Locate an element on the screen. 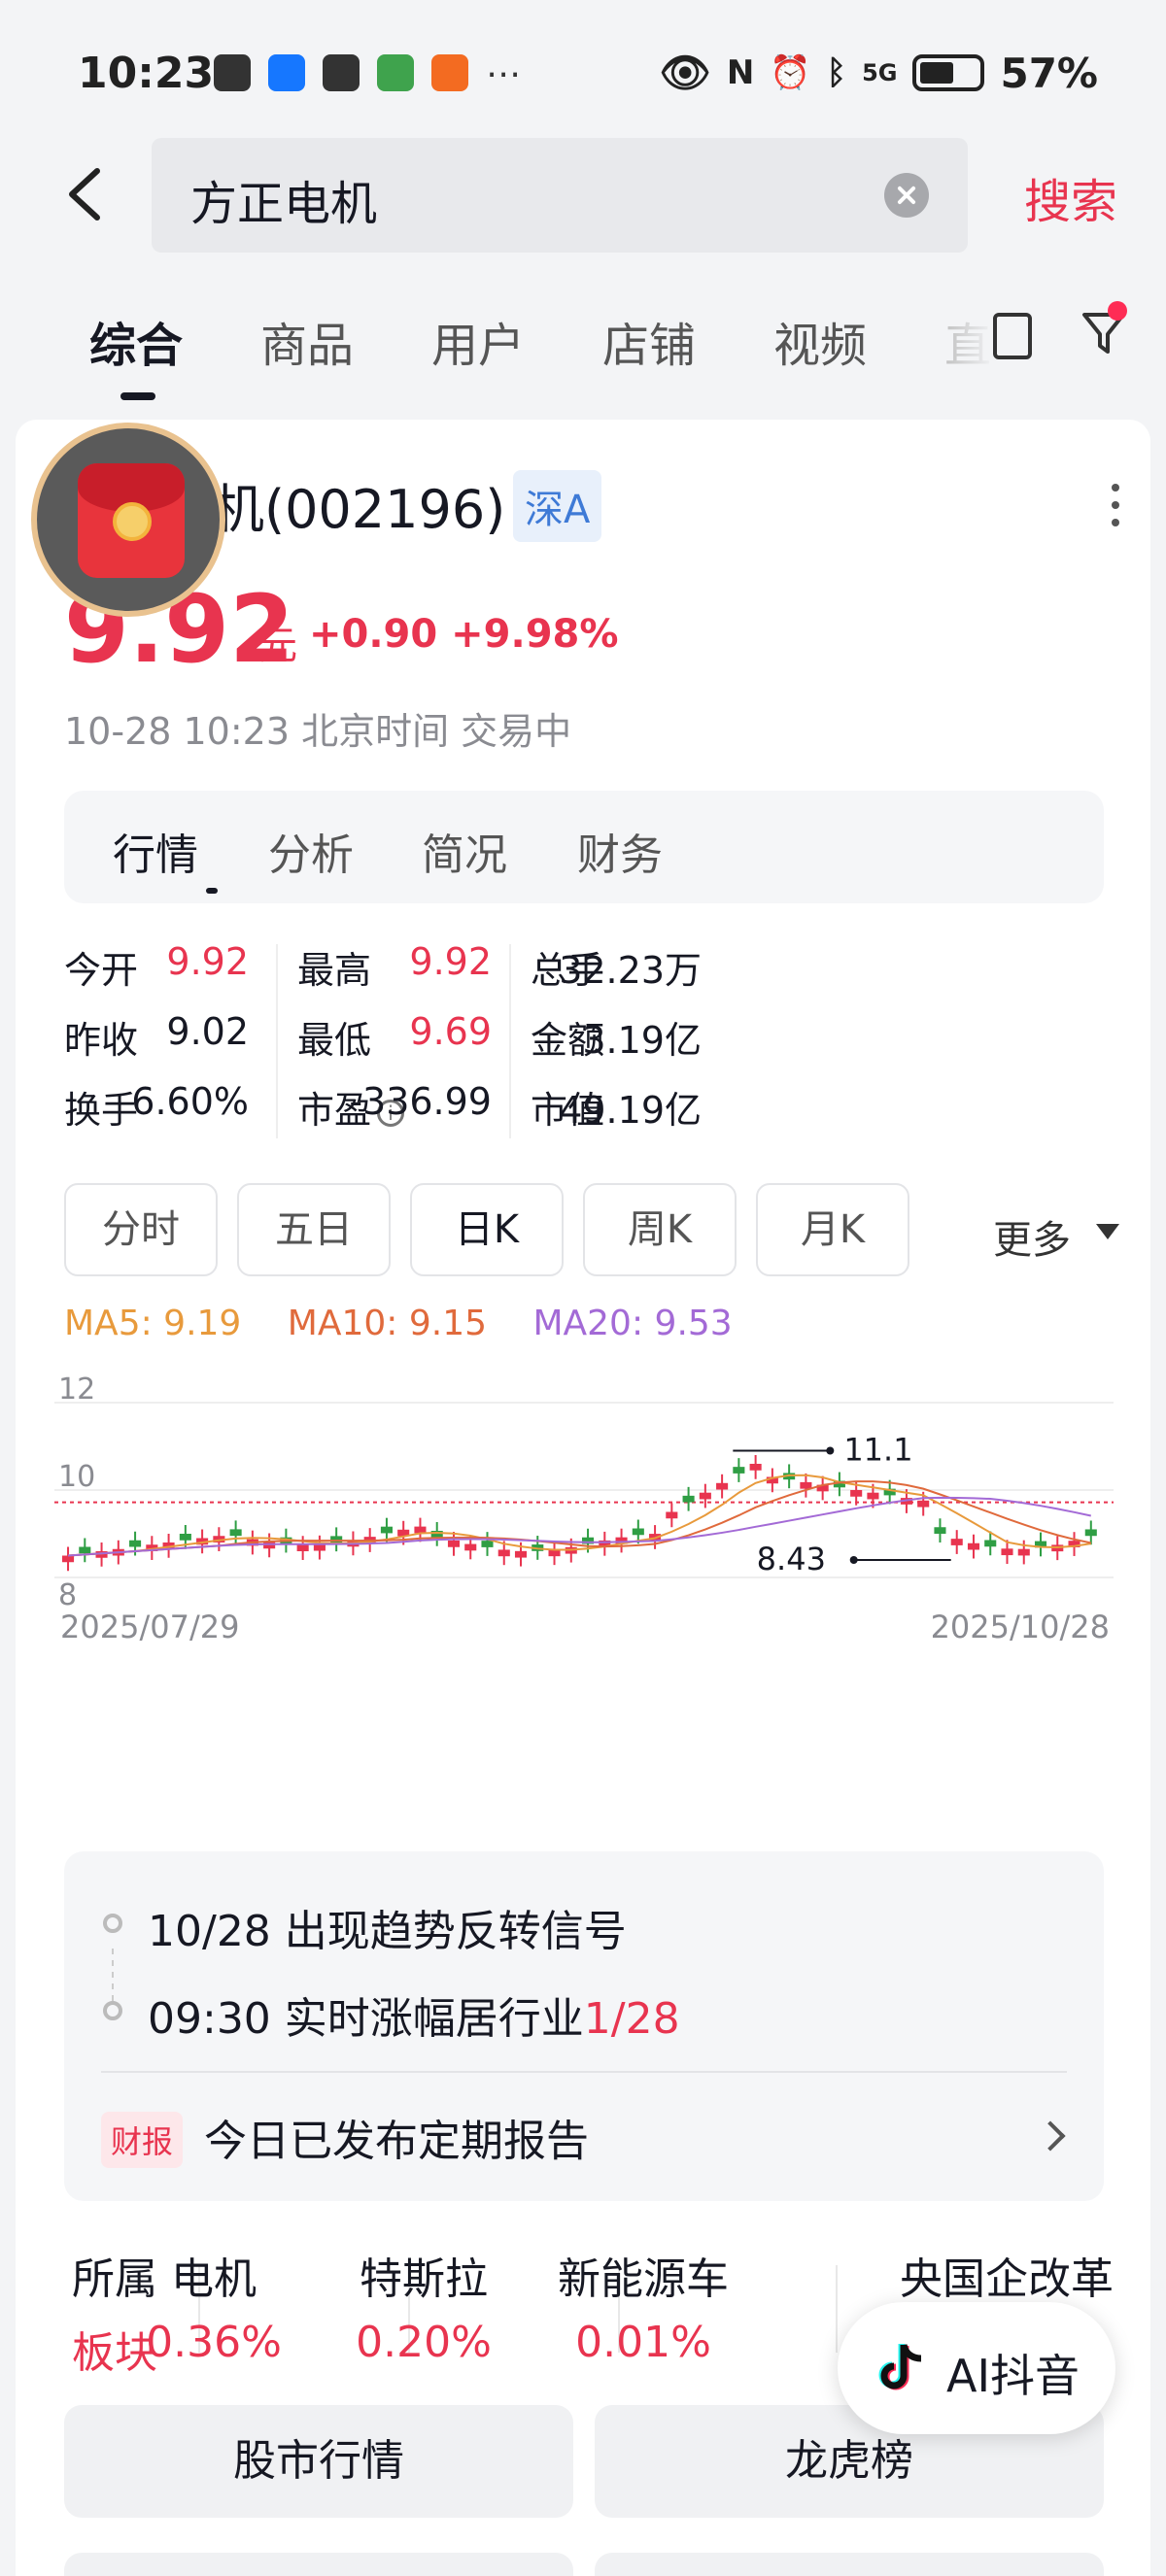 Image resolution: width=1166 pixels, height=2576 pixels. sector-name: 特斯拉 is located at coordinates (424, 2279).